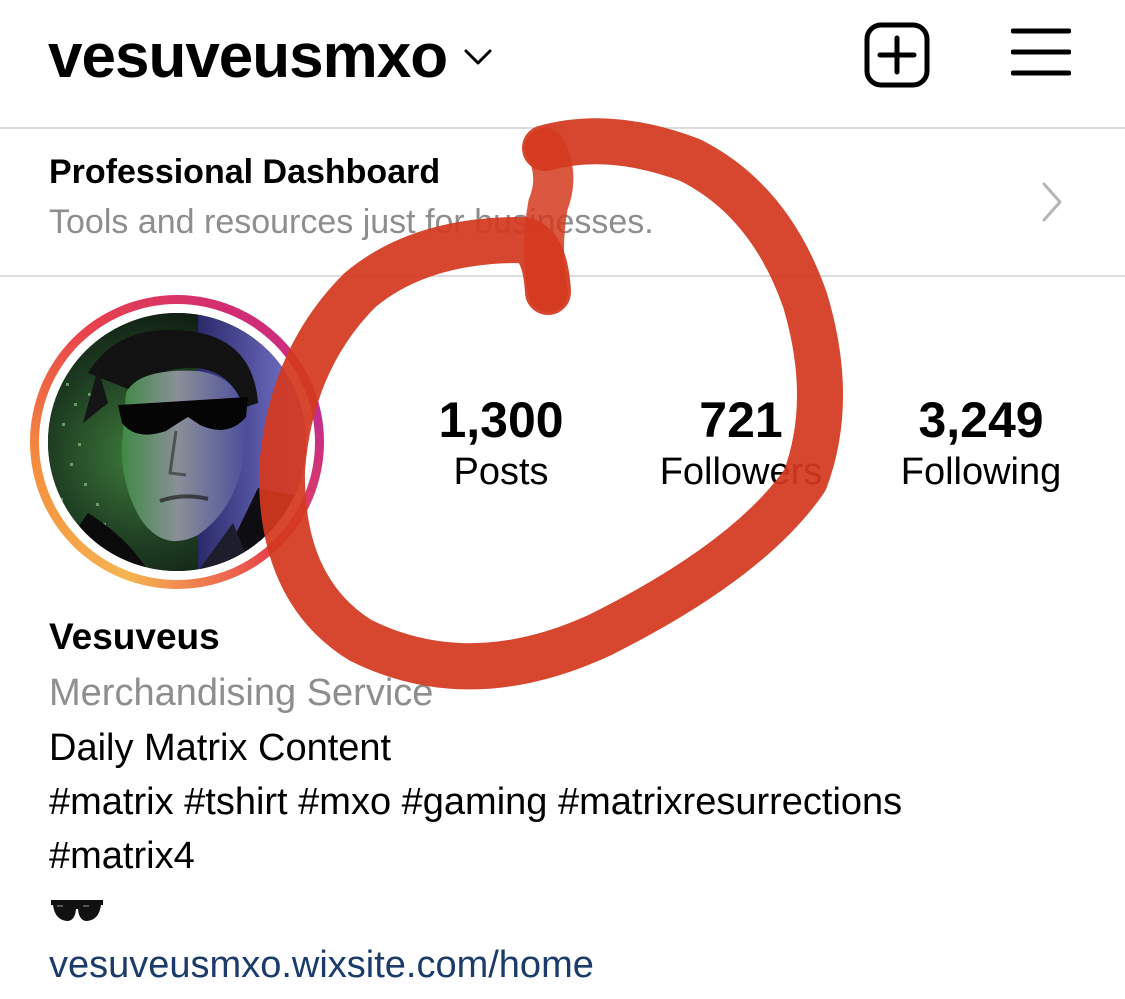  Describe the element at coordinates (134, 636) in the screenshot. I see `profile-display-name: Vesuveus` at that location.